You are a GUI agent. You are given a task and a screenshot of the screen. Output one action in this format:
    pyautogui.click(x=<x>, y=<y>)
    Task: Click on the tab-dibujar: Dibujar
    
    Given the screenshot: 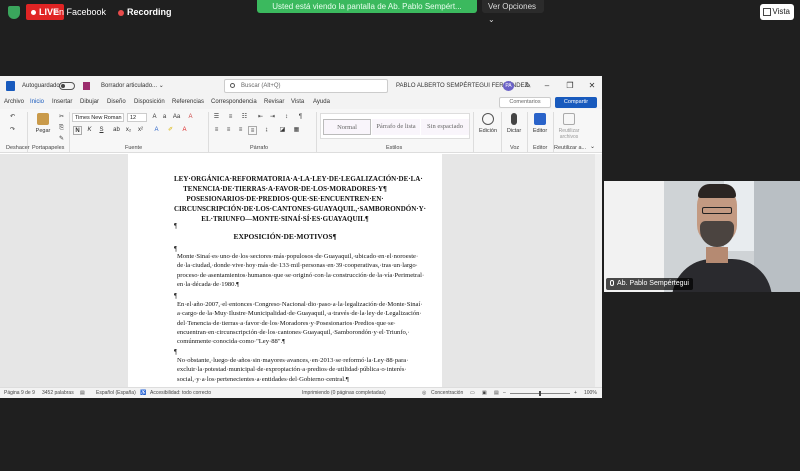 What is the action you would take?
    pyautogui.click(x=89, y=102)
    